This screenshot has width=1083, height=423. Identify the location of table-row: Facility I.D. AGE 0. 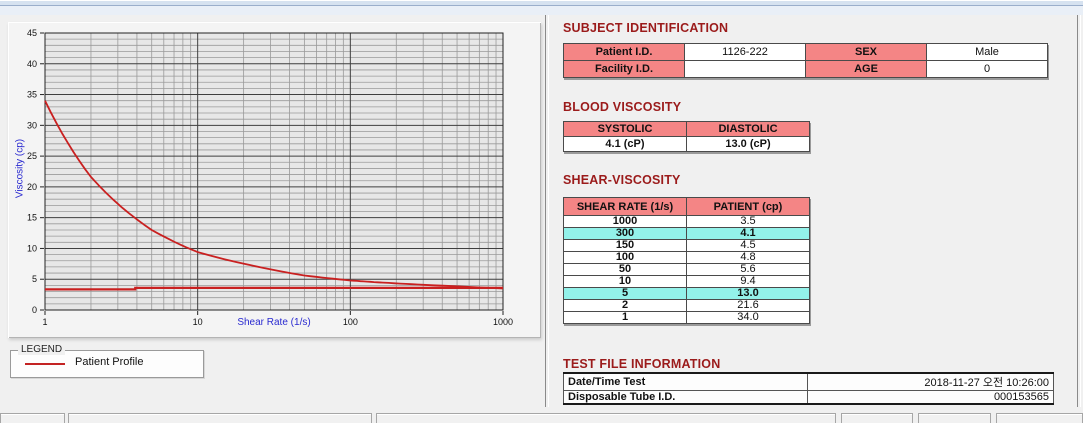
(805, 69).